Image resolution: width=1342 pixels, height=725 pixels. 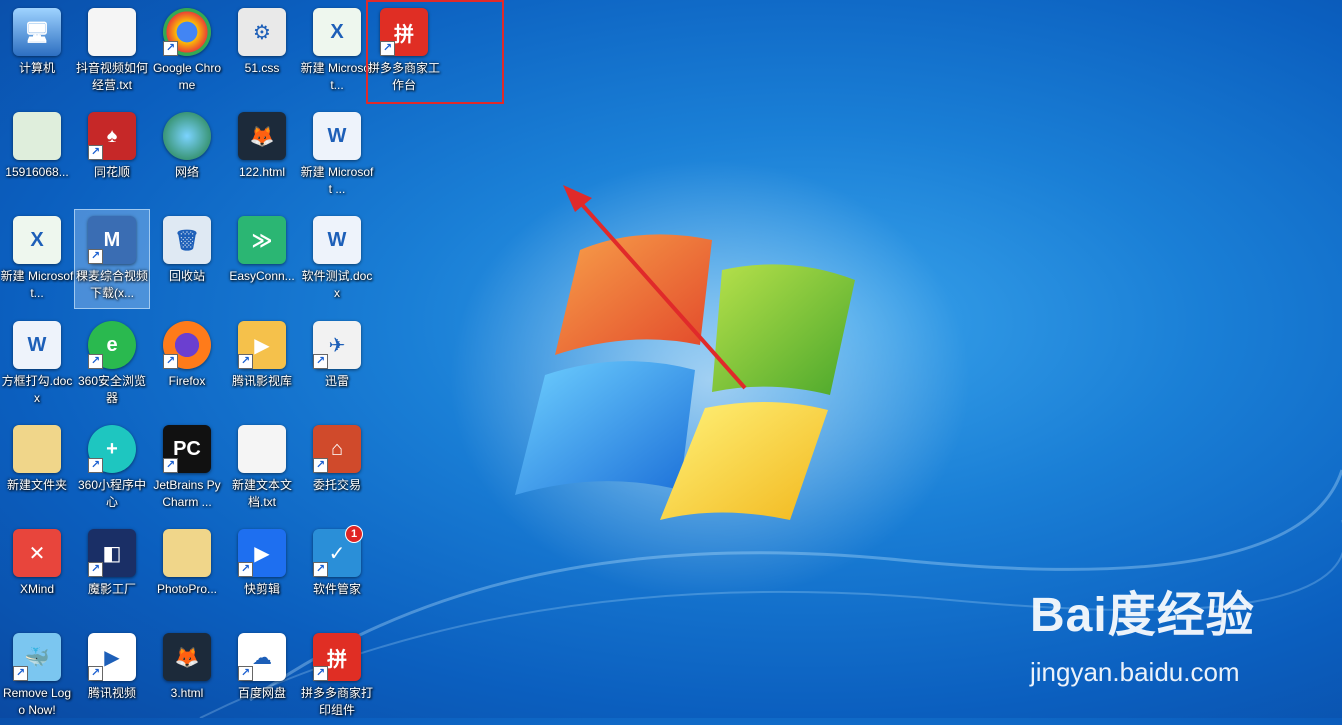 What do you see at coordinates (187, 136) in the screenshot?
I see `network-icon` at bounding box center [187, 136].